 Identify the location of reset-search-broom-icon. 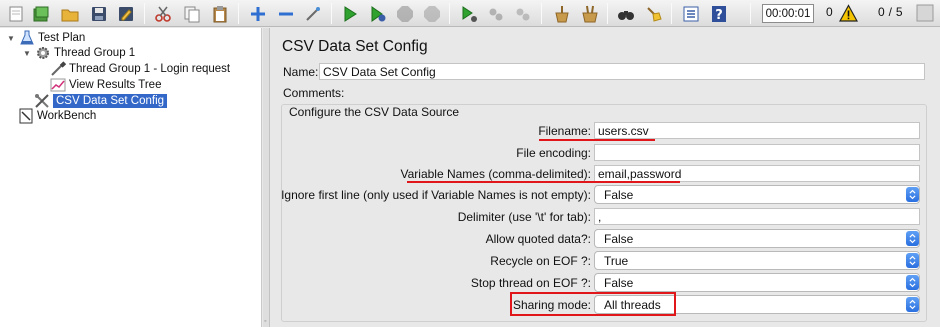
(653, 13).